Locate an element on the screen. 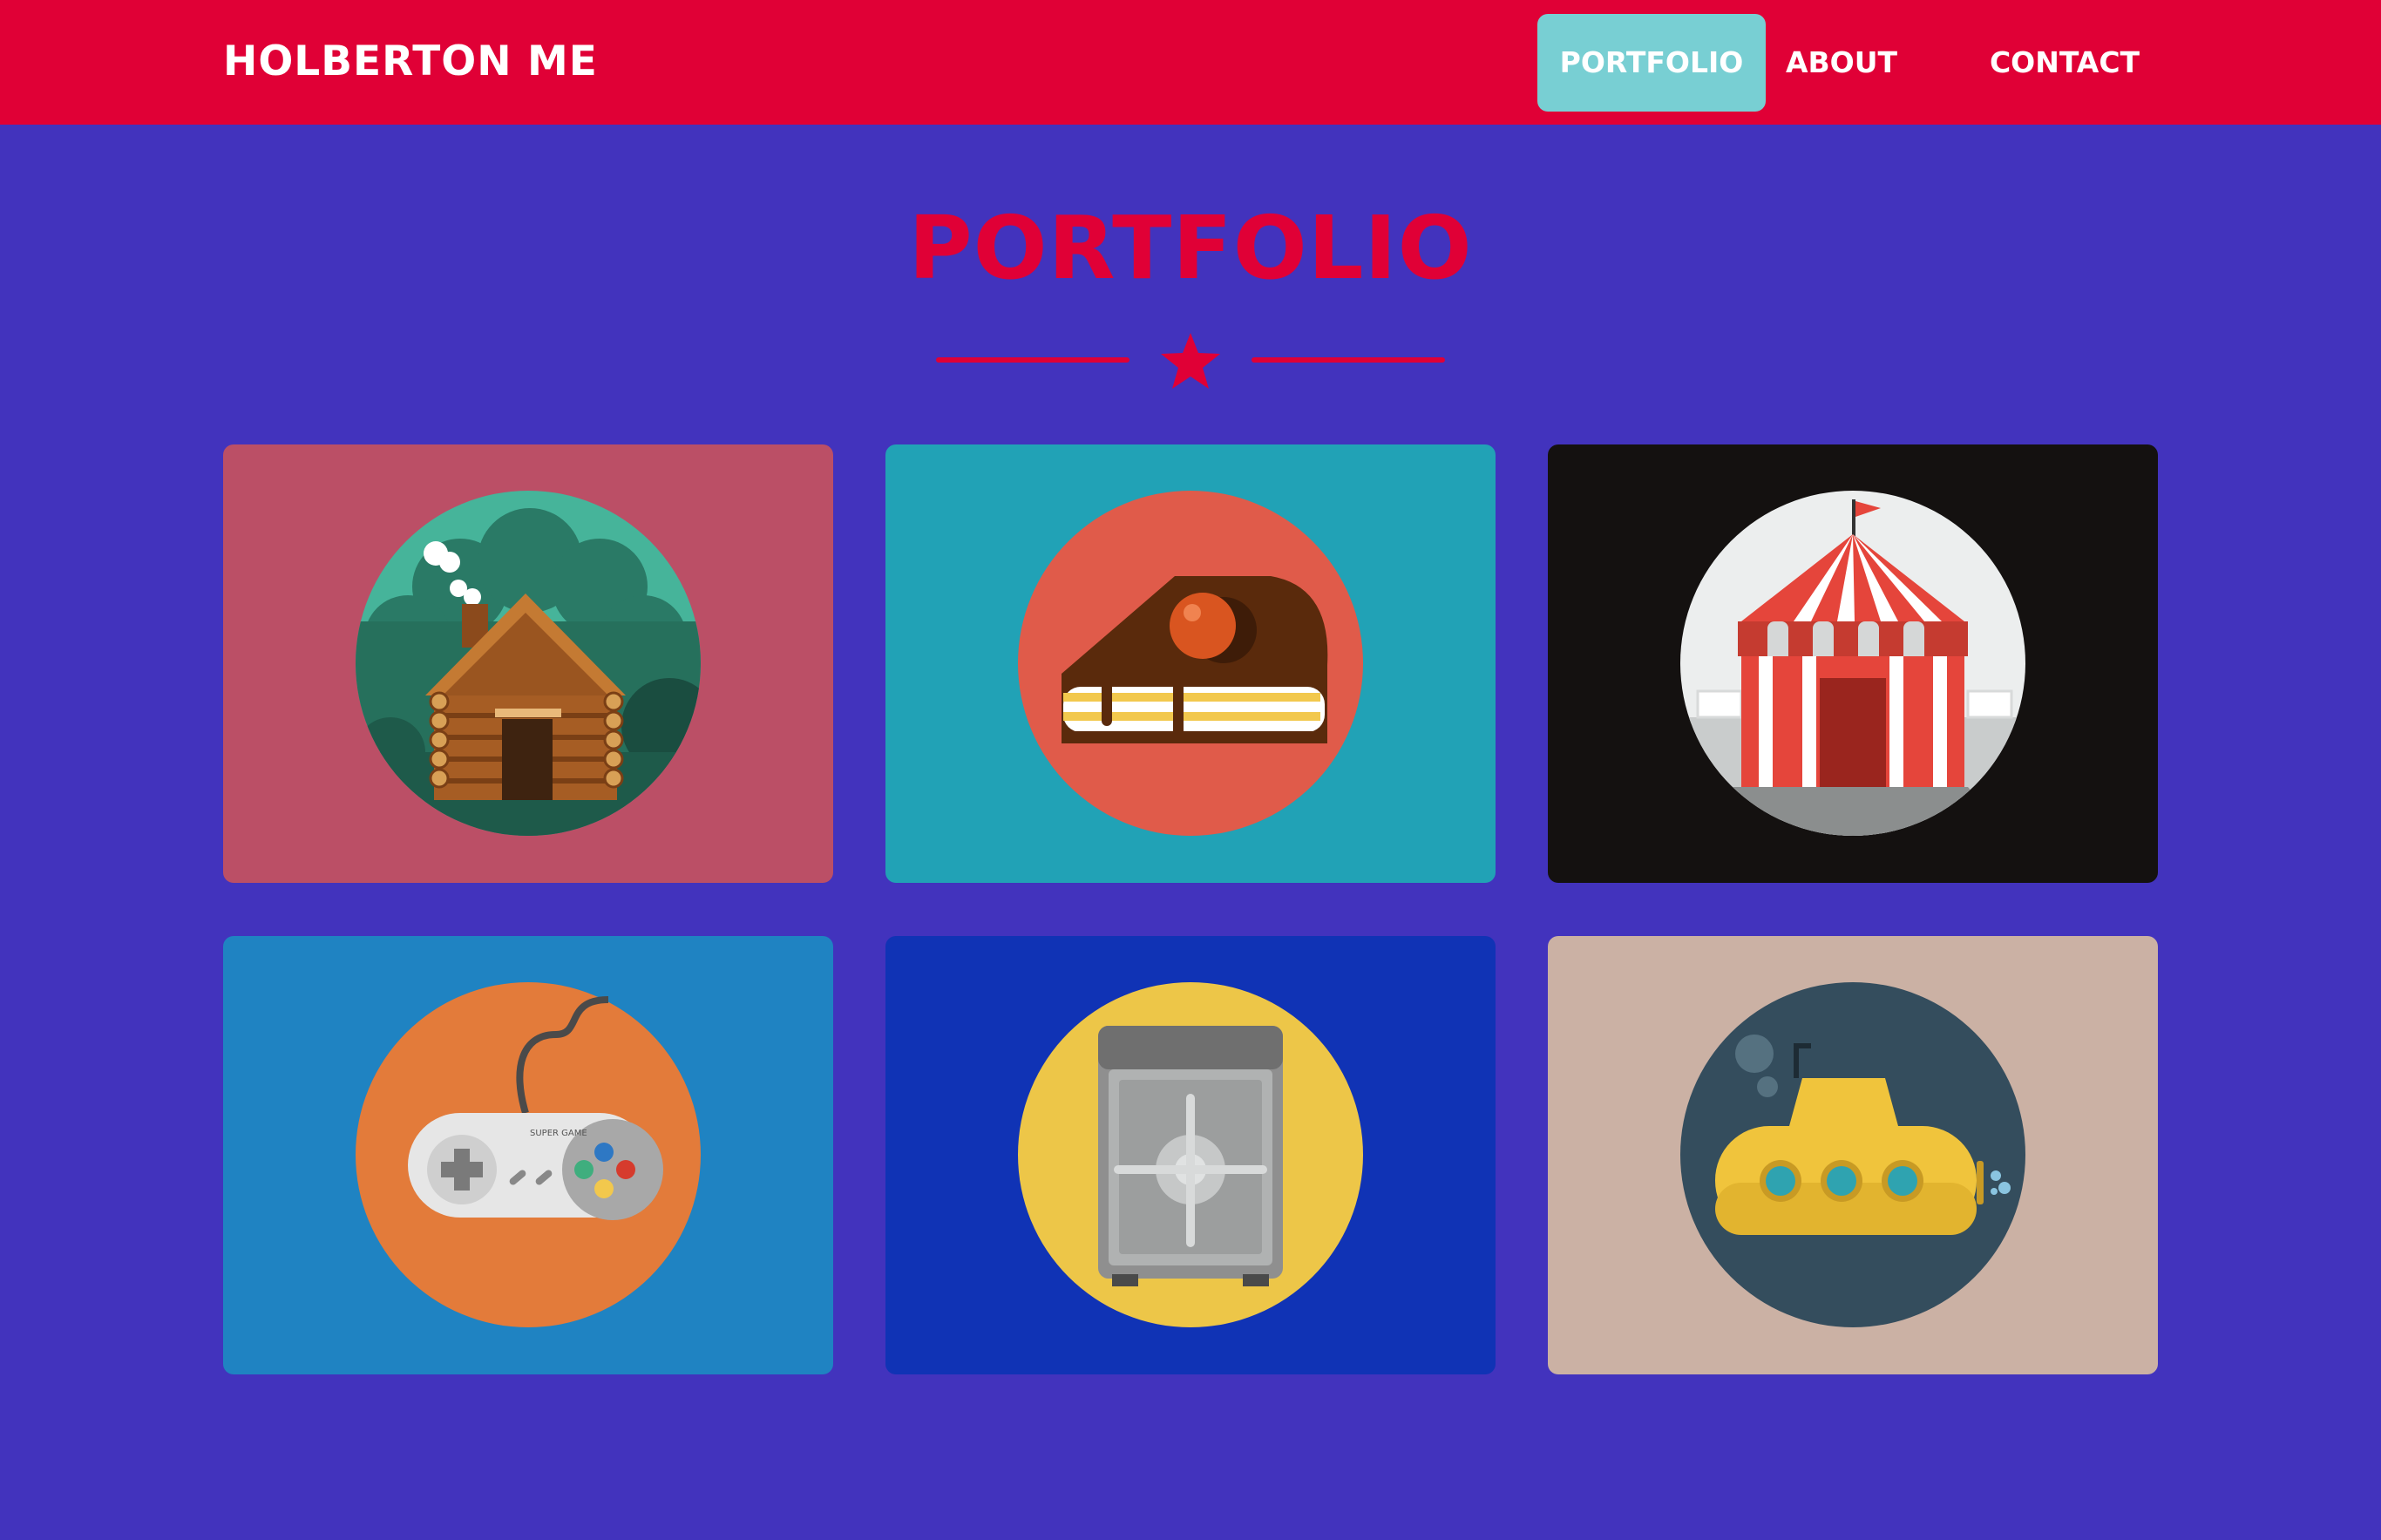  circus-tent-icon is located at coordinates (1852, 663).